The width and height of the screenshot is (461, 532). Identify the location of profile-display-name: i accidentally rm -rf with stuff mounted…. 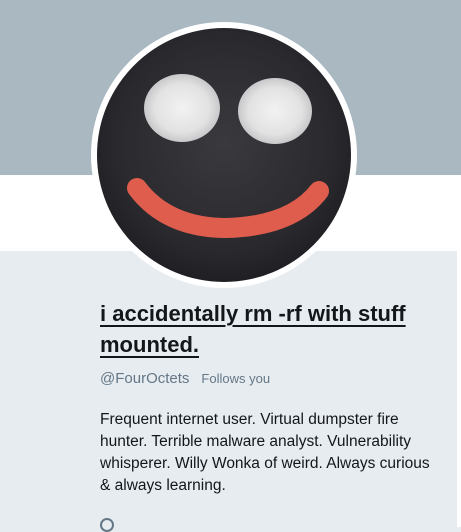
(270, 329).